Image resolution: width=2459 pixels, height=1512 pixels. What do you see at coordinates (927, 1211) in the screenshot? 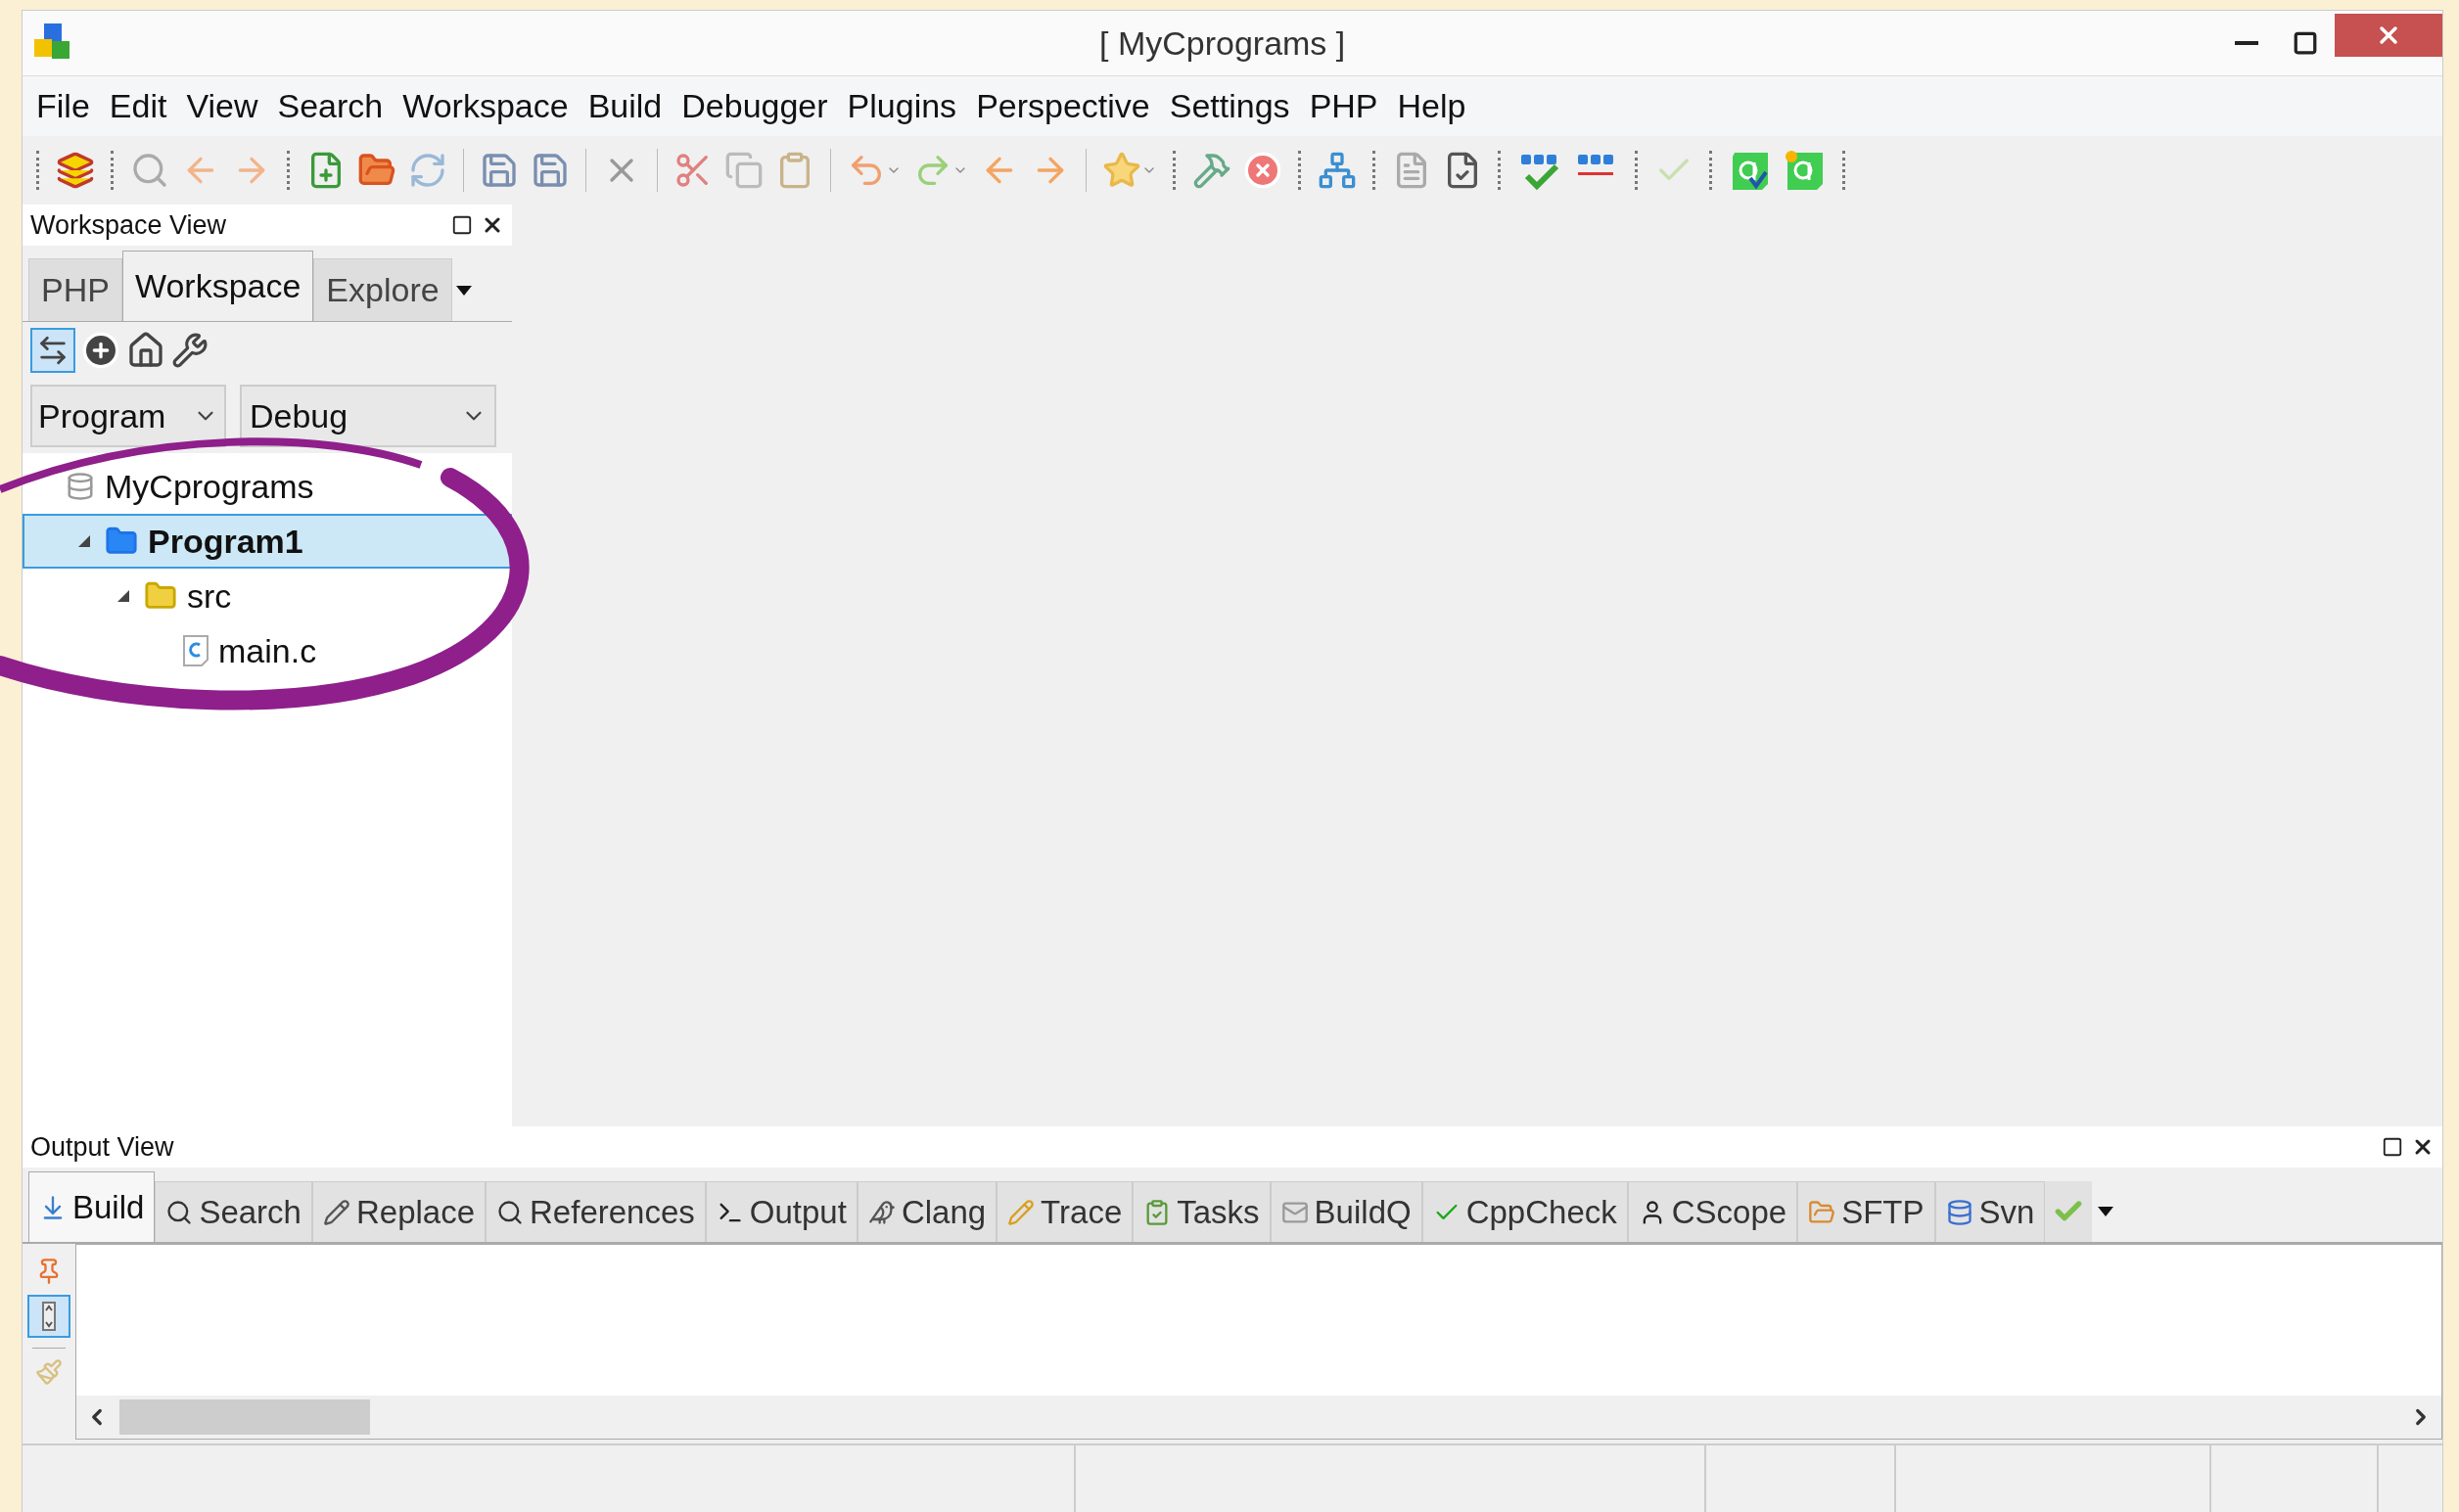
I see `tab: Clang` at bounding box center [927, 1211].